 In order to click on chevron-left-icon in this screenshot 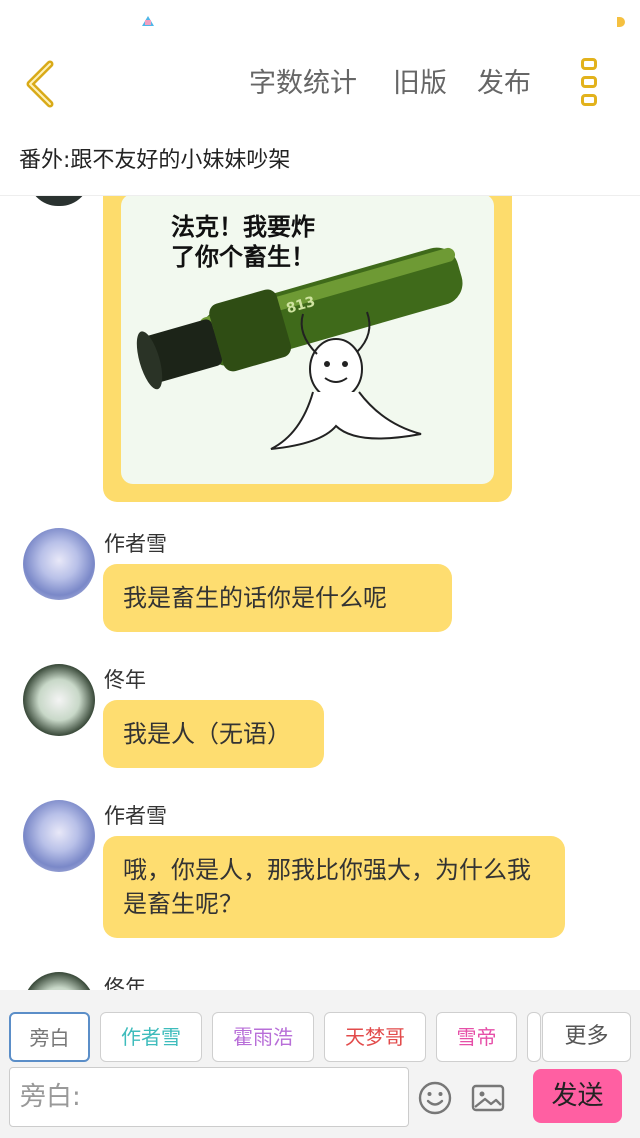, I will do `click(40, 84)`.